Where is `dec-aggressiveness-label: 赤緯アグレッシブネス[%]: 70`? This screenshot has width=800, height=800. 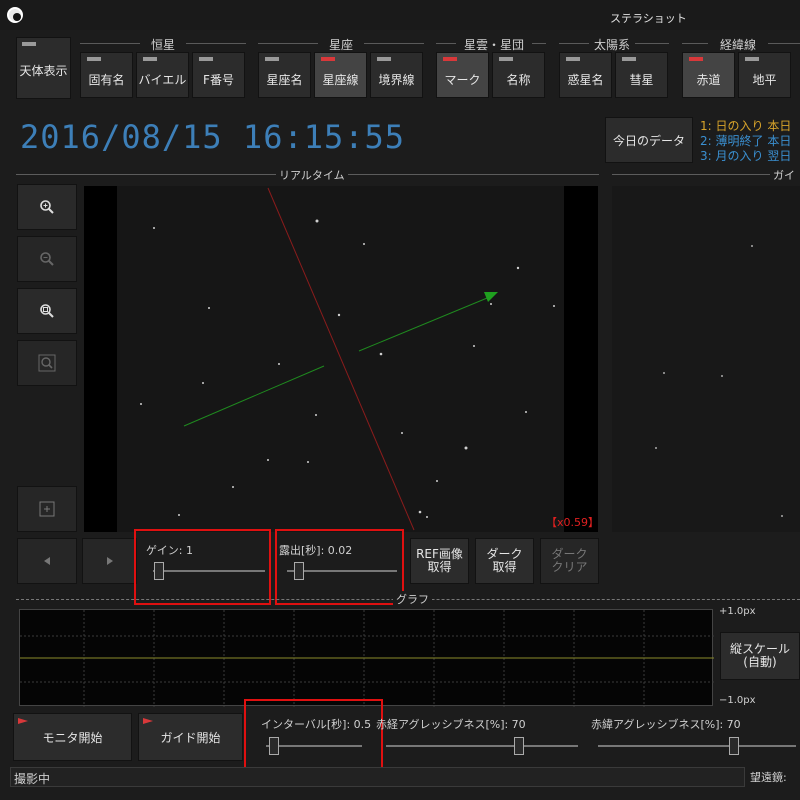
dec-aggressiveness-label: 赤緯アグレッシブネス[%]: 70 is located at coordinates (666, 724).